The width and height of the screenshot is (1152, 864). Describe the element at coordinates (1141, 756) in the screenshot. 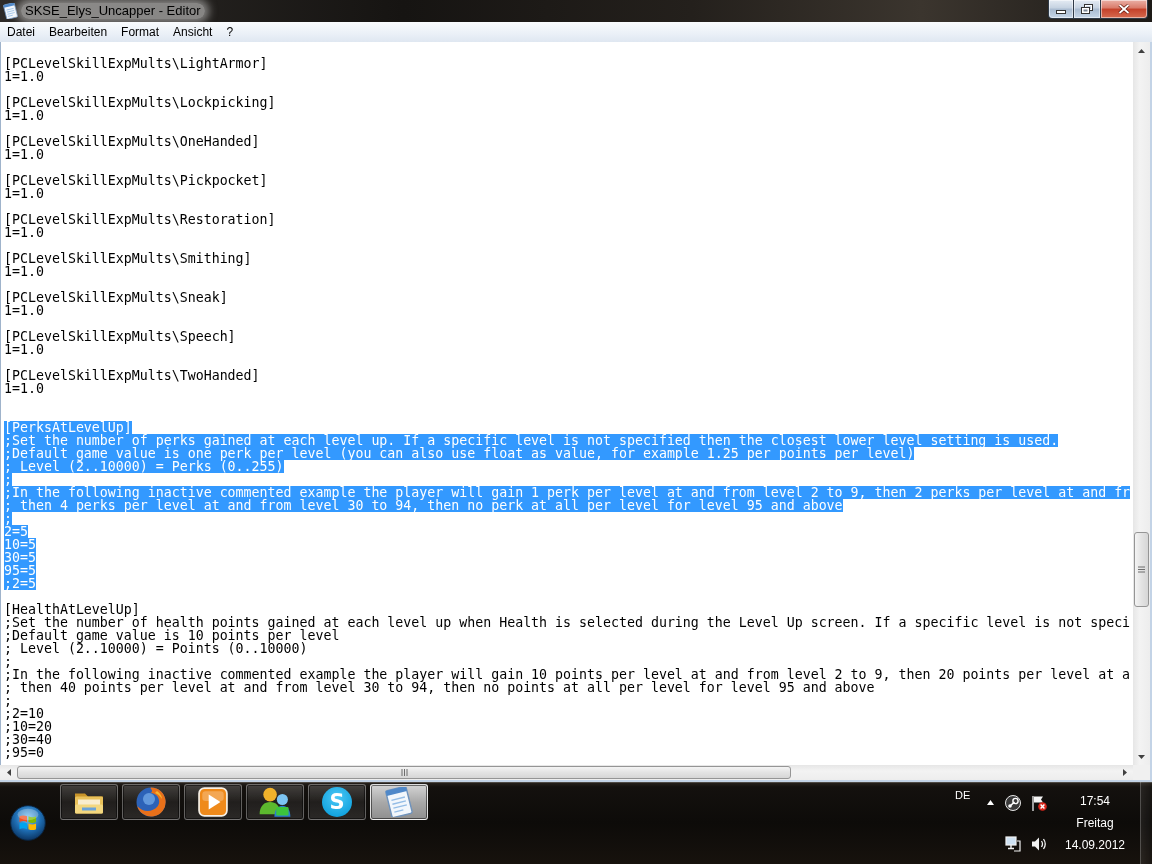

I see `triangle-down-icon` at that location.